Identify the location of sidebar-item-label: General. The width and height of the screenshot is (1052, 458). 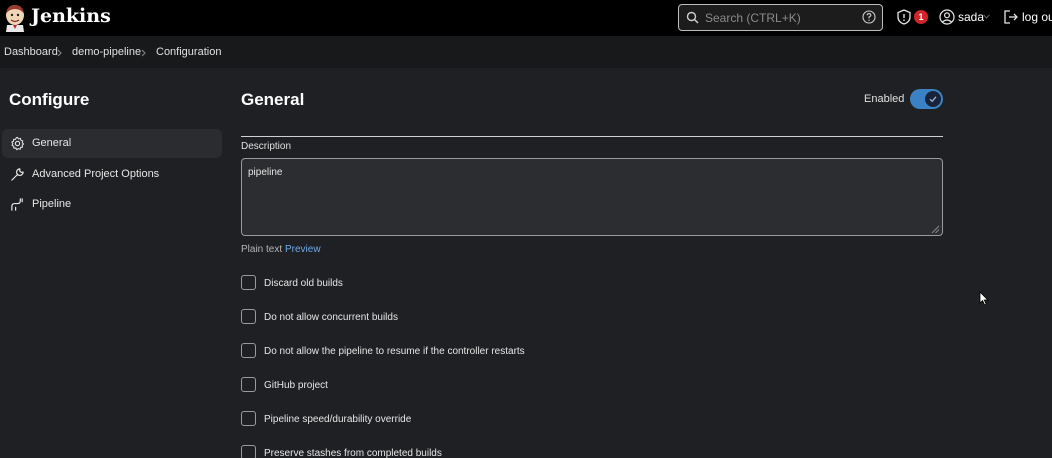
(52, 143).